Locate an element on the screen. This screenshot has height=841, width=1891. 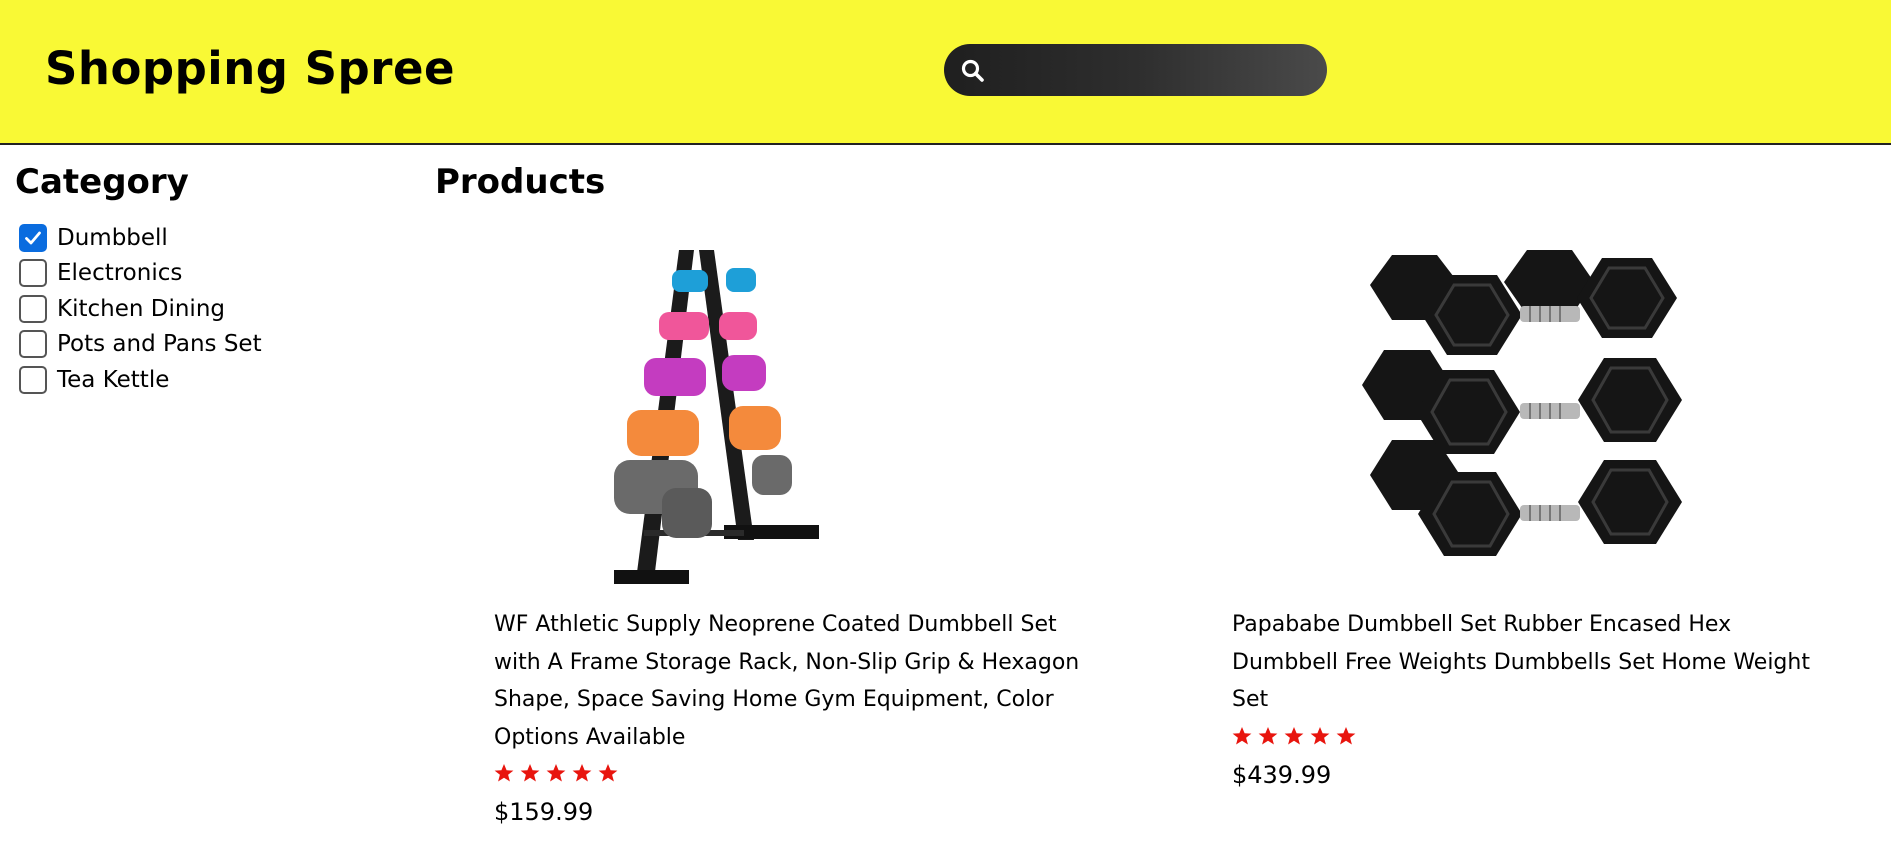
product-price: $439.99 is located at coordinates (1282, 774).